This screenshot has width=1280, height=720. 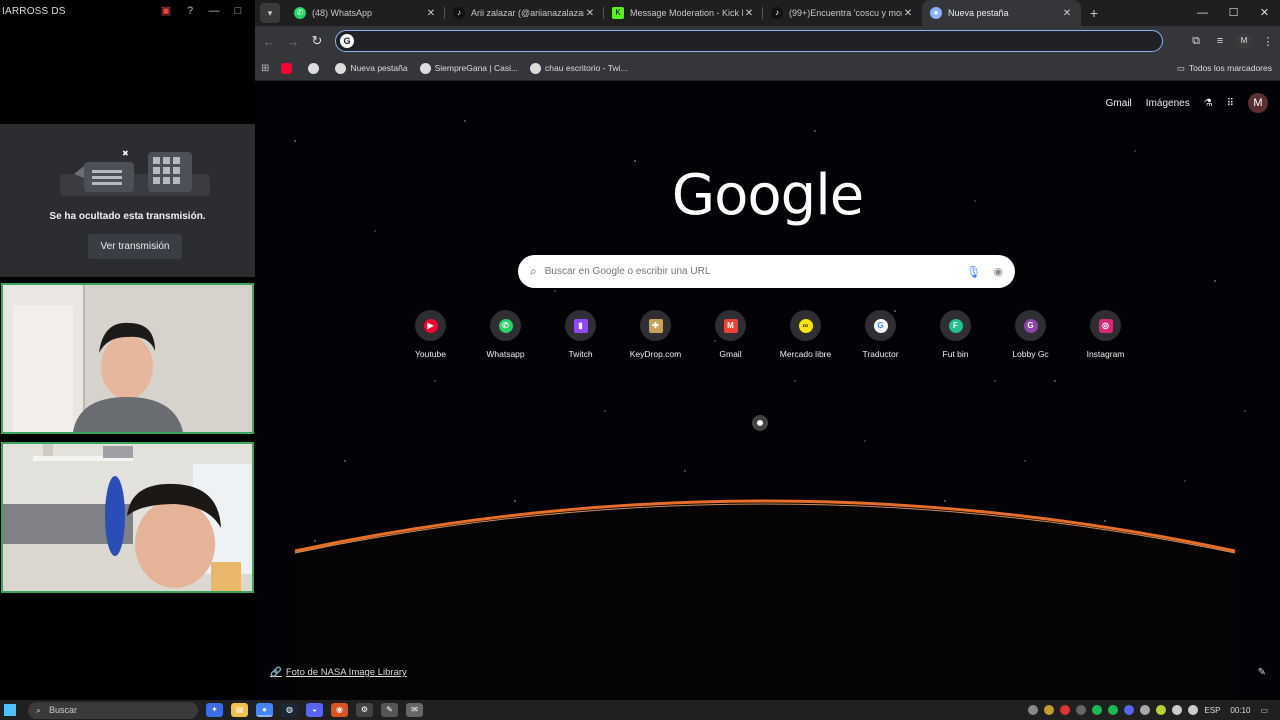 What do you see at coordinates (655, 334) in the screenshot?
I see `shortcut-keydrop: ✚ KeyDrop.com` at bounding box center [655, 334].